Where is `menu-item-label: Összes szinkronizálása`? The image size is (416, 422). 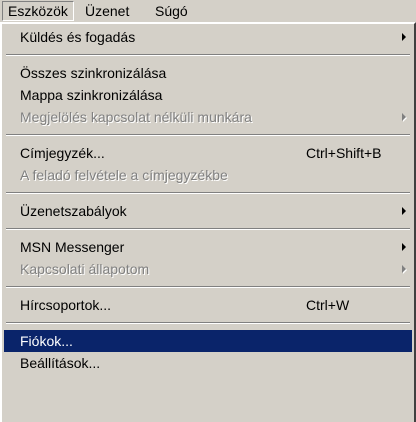 menu-item-label: Összes szinkronizálása is located at coordinates (93, 73).